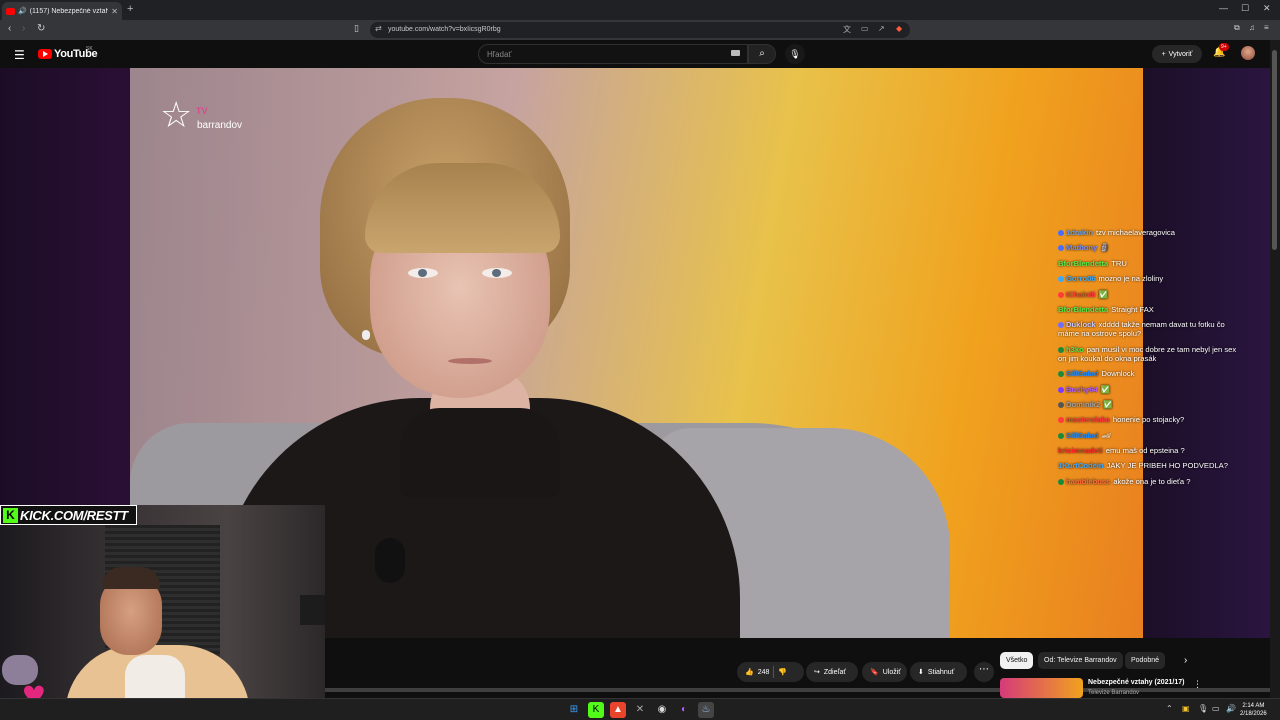 This screenshot has height=720, width=1280. I want to click on more-actions-button: ⋯, so click(984, 672).